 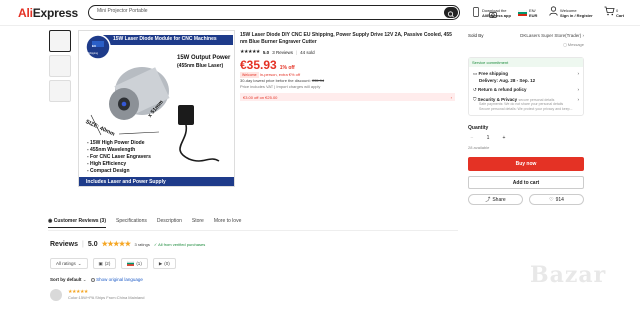 I want to click on price-row: €35.93 1% off, so click(x=347, y=65).